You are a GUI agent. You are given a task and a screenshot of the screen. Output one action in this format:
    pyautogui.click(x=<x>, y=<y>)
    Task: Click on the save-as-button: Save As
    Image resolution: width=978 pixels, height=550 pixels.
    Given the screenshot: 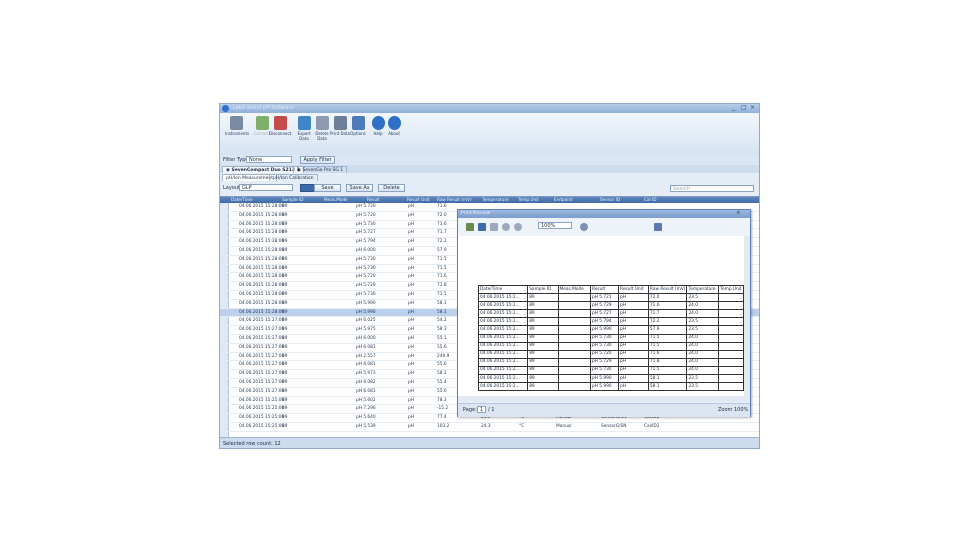 What is the action you would take?
    pyautogui.click(x=359, y=188)
    